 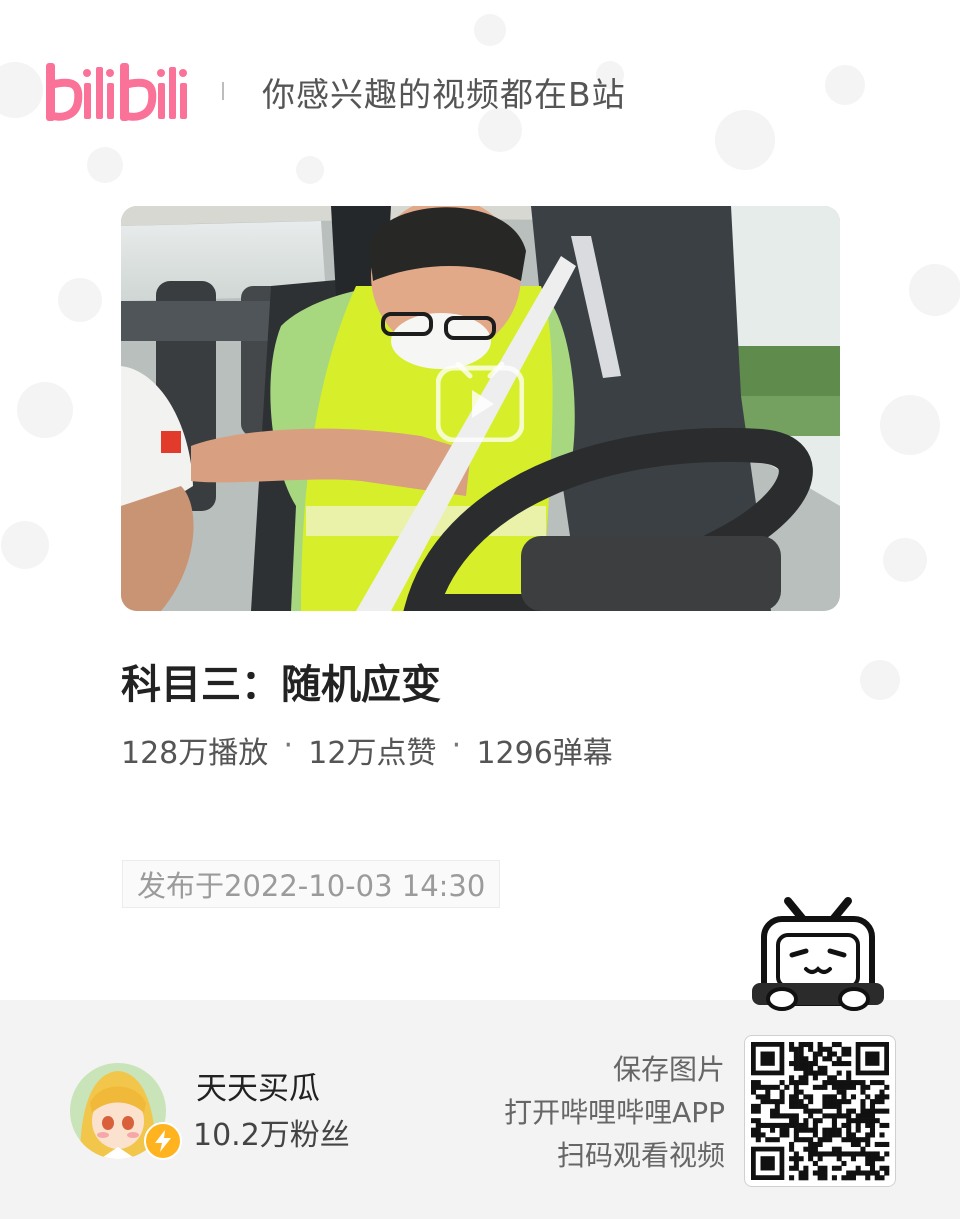 What do you see at coordinates (223, 91) in the screenshot?
I see `header-divider` at bounding box center [223, 91].